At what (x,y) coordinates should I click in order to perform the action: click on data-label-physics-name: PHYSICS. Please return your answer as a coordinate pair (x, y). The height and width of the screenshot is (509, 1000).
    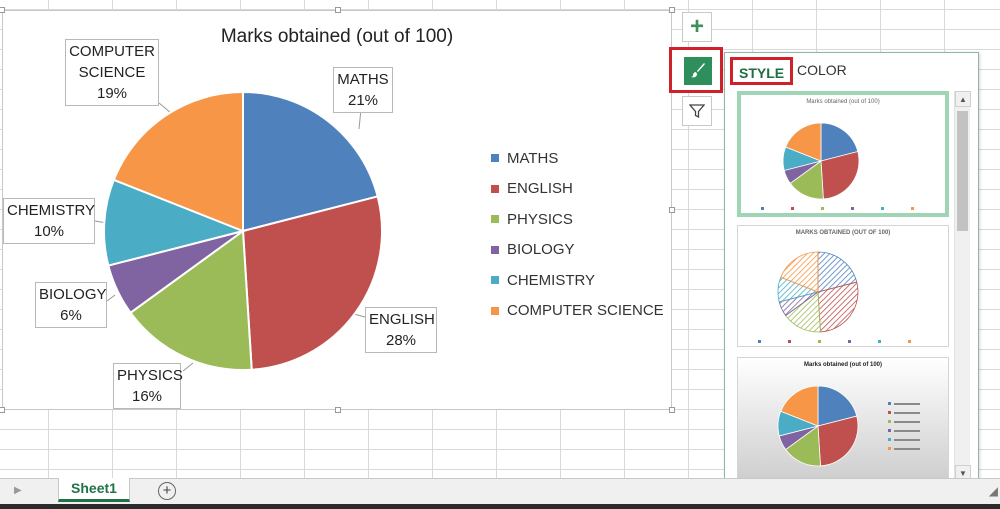
    Looking at the image, I should click on (150, 375).